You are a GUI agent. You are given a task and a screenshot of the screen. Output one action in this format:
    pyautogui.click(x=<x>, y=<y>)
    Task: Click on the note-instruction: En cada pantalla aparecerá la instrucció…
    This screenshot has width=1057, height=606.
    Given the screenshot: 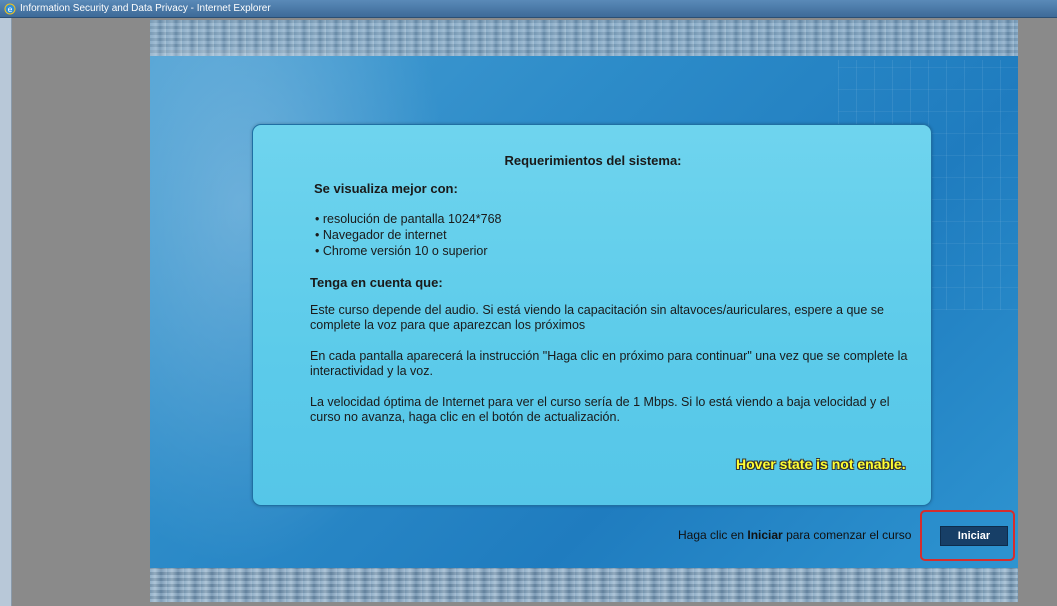 What is the action you would take?
    pyautogui.click(x=609, y=363)
    